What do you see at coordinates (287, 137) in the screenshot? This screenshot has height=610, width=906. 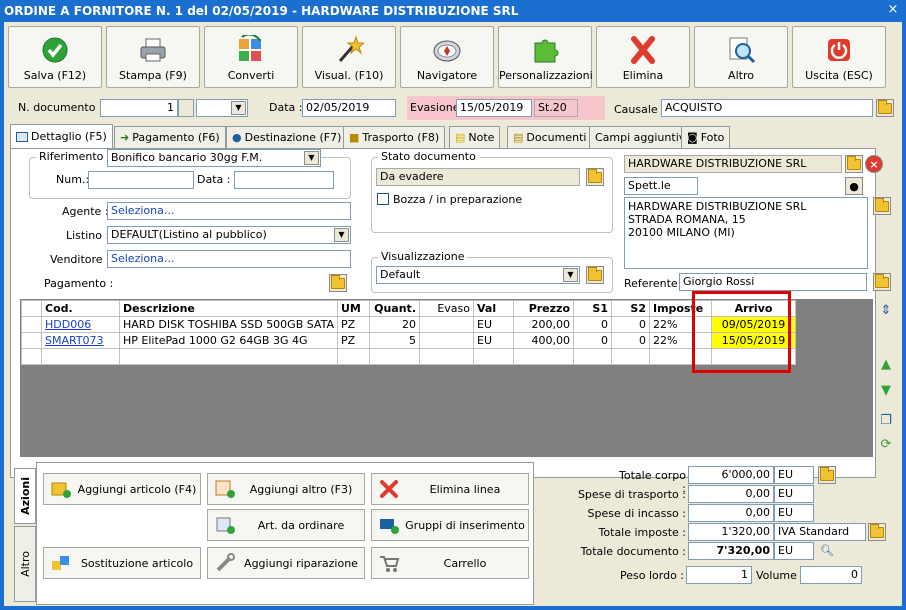 I see `tab-destinazione: ● Destinazione (F7)` at bounding box center [287, 137].